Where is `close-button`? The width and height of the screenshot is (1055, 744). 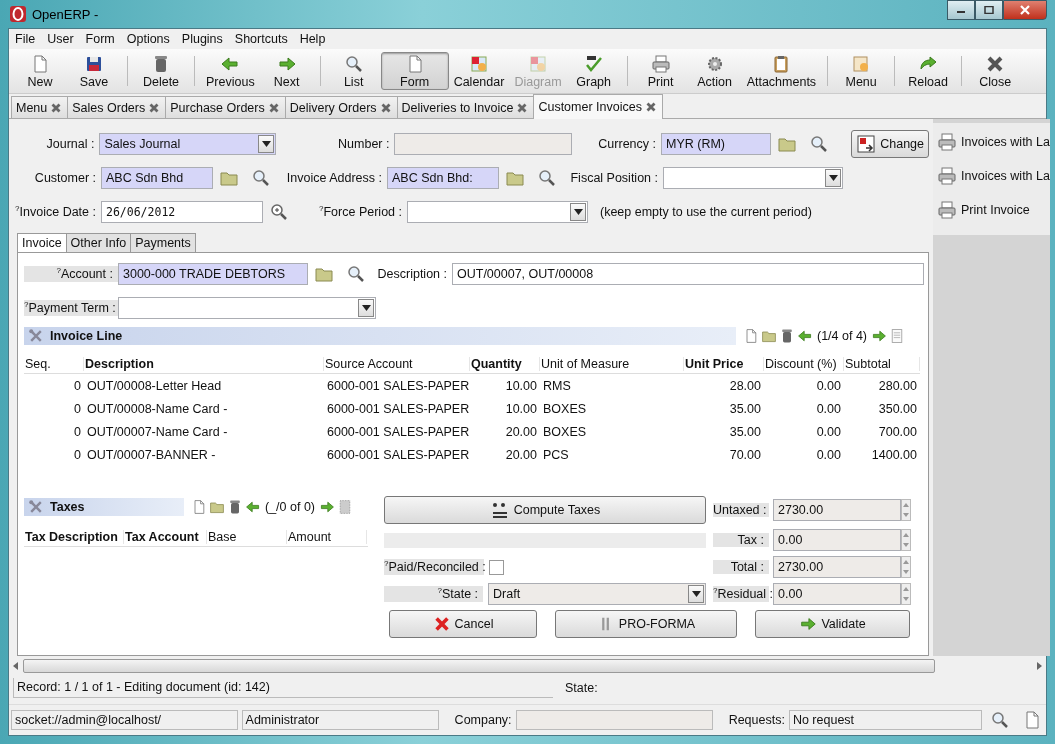 close-button is located at coordinates (1025, 10).